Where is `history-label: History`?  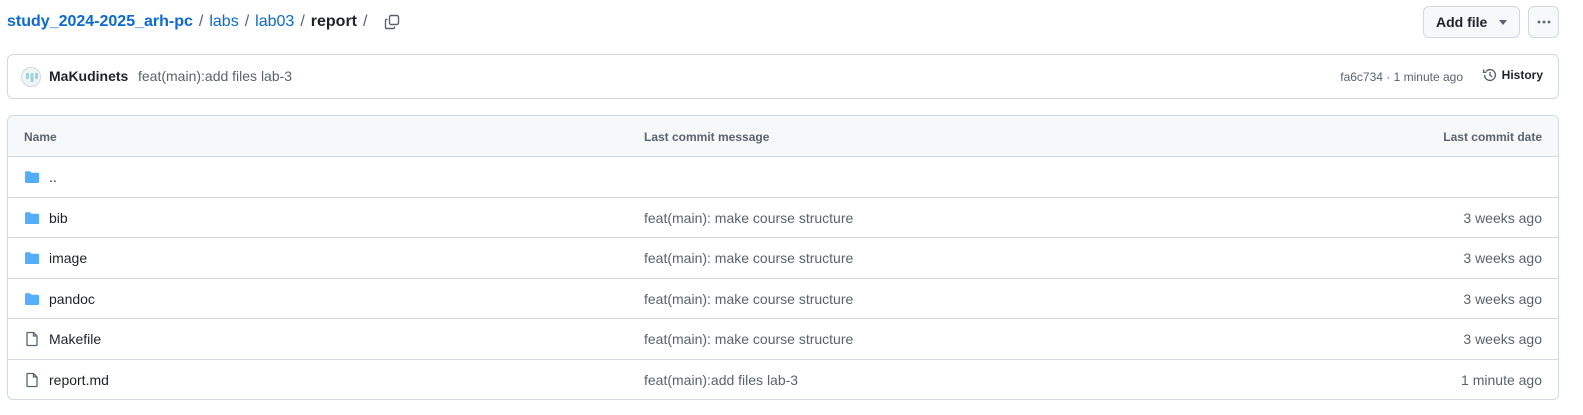
history-label: History is located at coordinates (1522, 75).